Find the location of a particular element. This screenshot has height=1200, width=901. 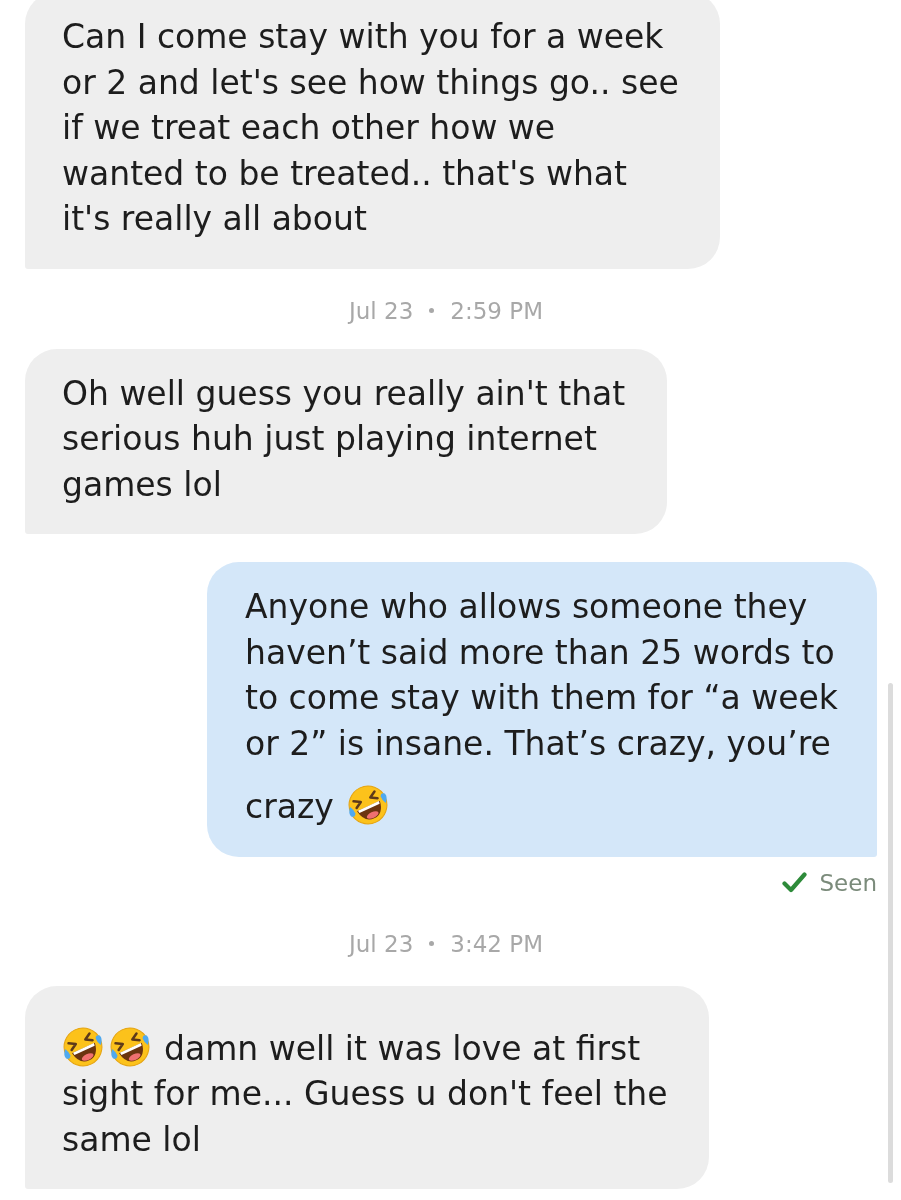

message-text: damn well it was love at first sight for me... Guess u don't feel the same lol is located at coordinates (365, 1084).